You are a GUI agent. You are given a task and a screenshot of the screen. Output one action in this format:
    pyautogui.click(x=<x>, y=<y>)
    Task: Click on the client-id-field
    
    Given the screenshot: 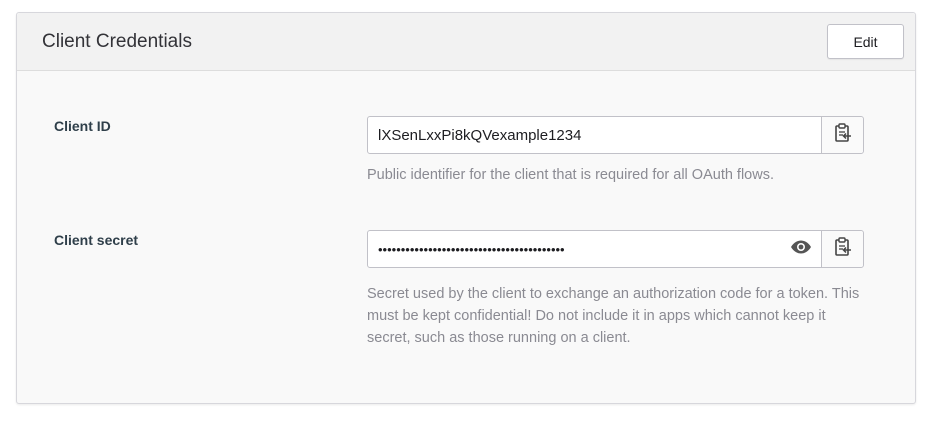 What is the action you would take?
    pyautogui.click(x=615, y=135)
    